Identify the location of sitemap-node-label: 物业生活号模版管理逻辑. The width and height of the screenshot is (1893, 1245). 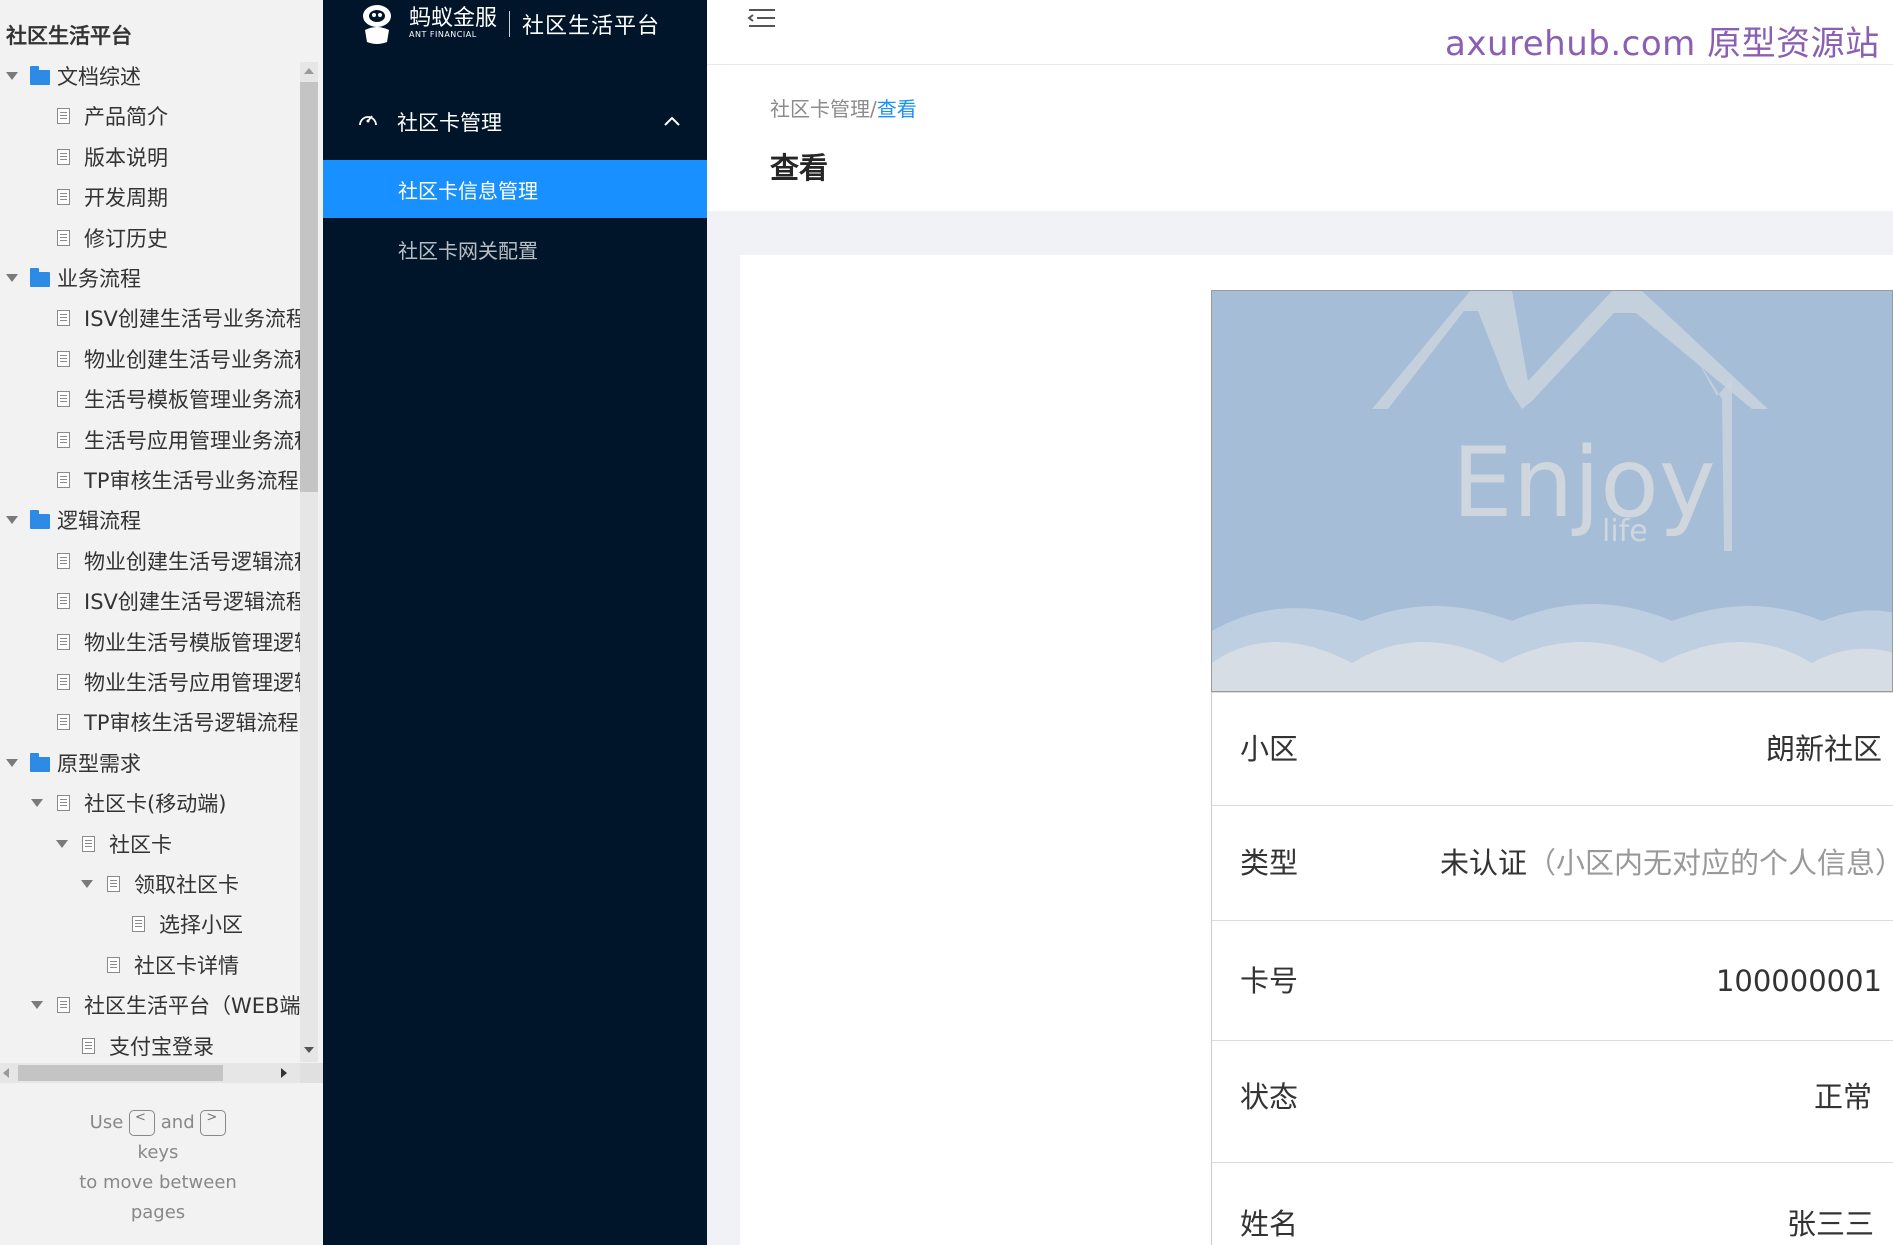
(192, 642).